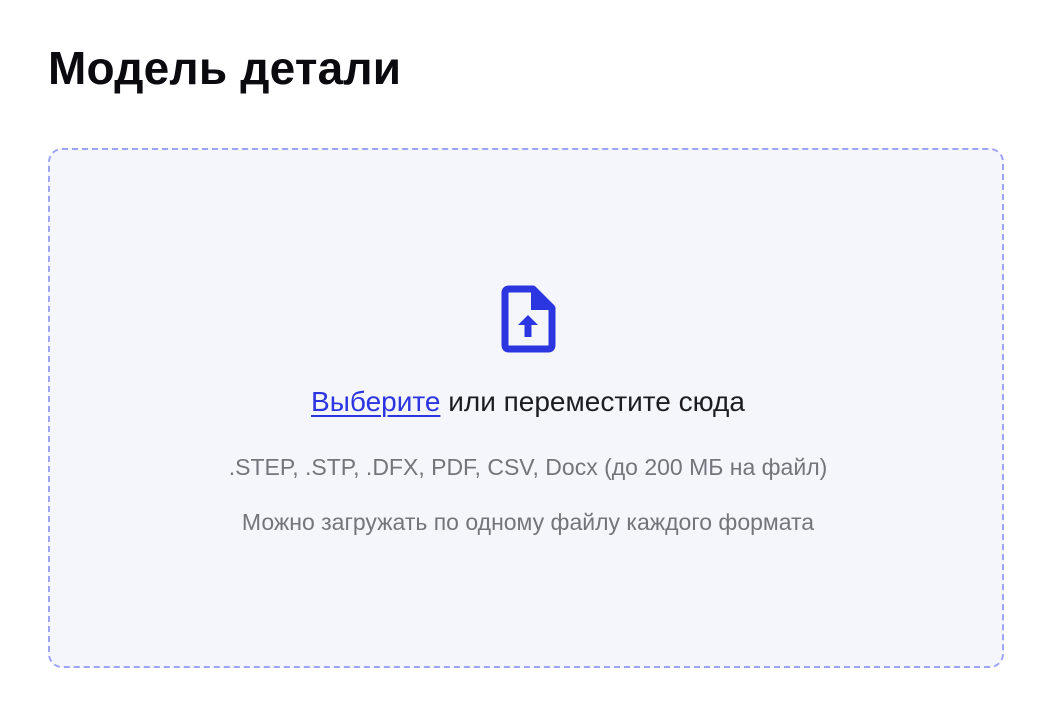 Image resolution: width=1056 pixels, height=720 pixels. I want to click on upload-prompt-text: или переместите сюда, so click(592, 401).